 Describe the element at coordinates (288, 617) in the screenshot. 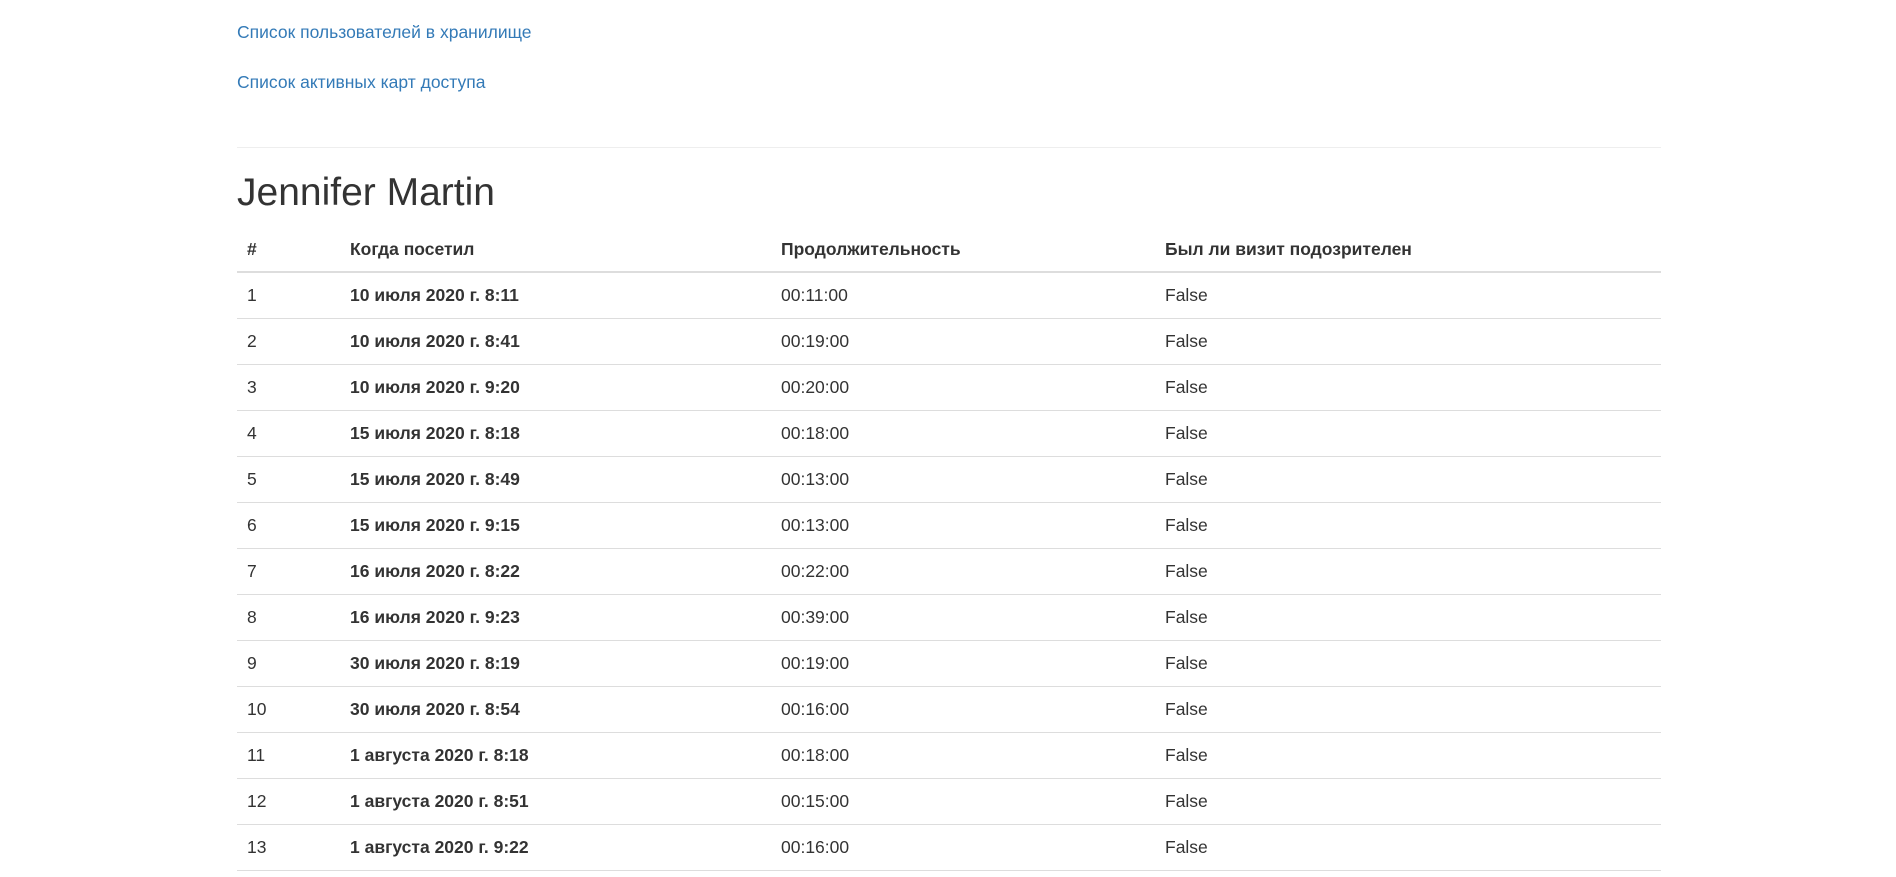

I see `cell-number: 8` at that location.